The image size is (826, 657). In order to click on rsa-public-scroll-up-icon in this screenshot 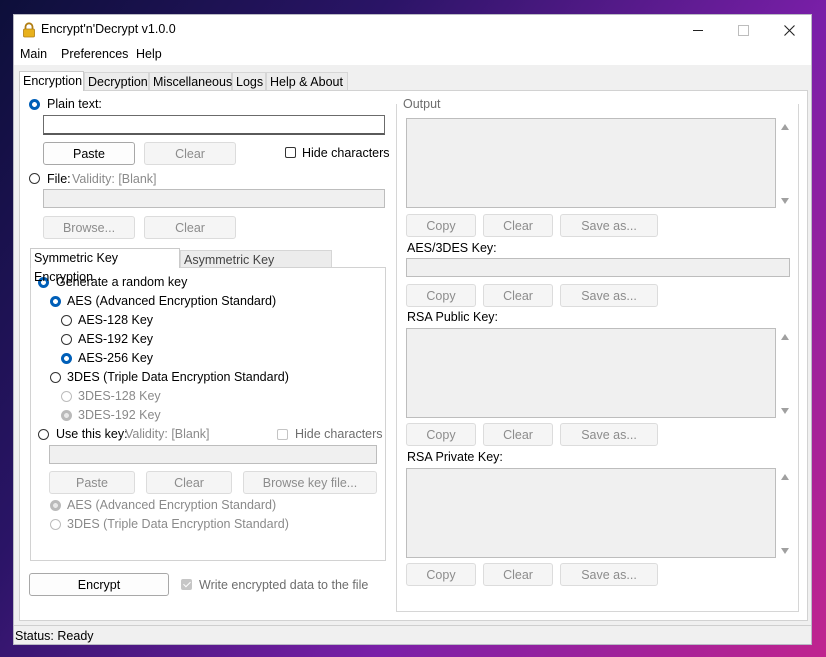, I will do `click(785, 337)`.